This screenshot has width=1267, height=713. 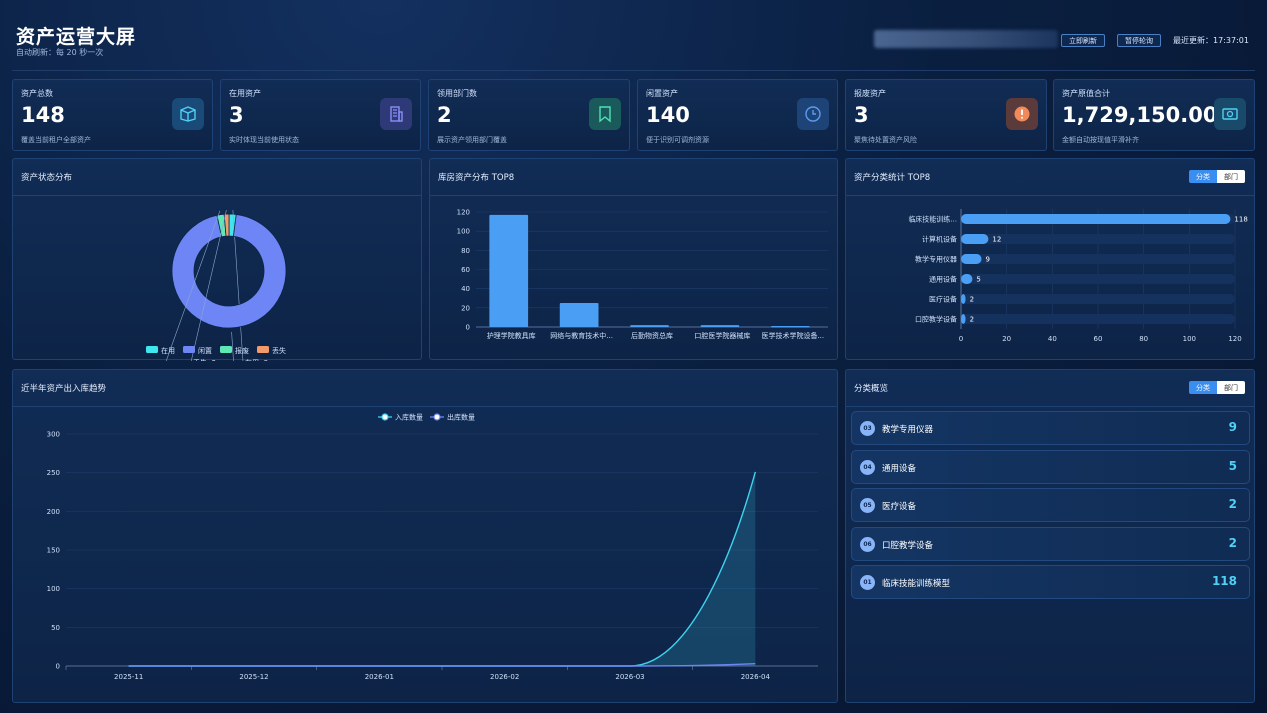 What do you see at coordinates (256, 359) in the screenshot?
I see `donut-label: 在用: 3` at bounding box center [256, 359].